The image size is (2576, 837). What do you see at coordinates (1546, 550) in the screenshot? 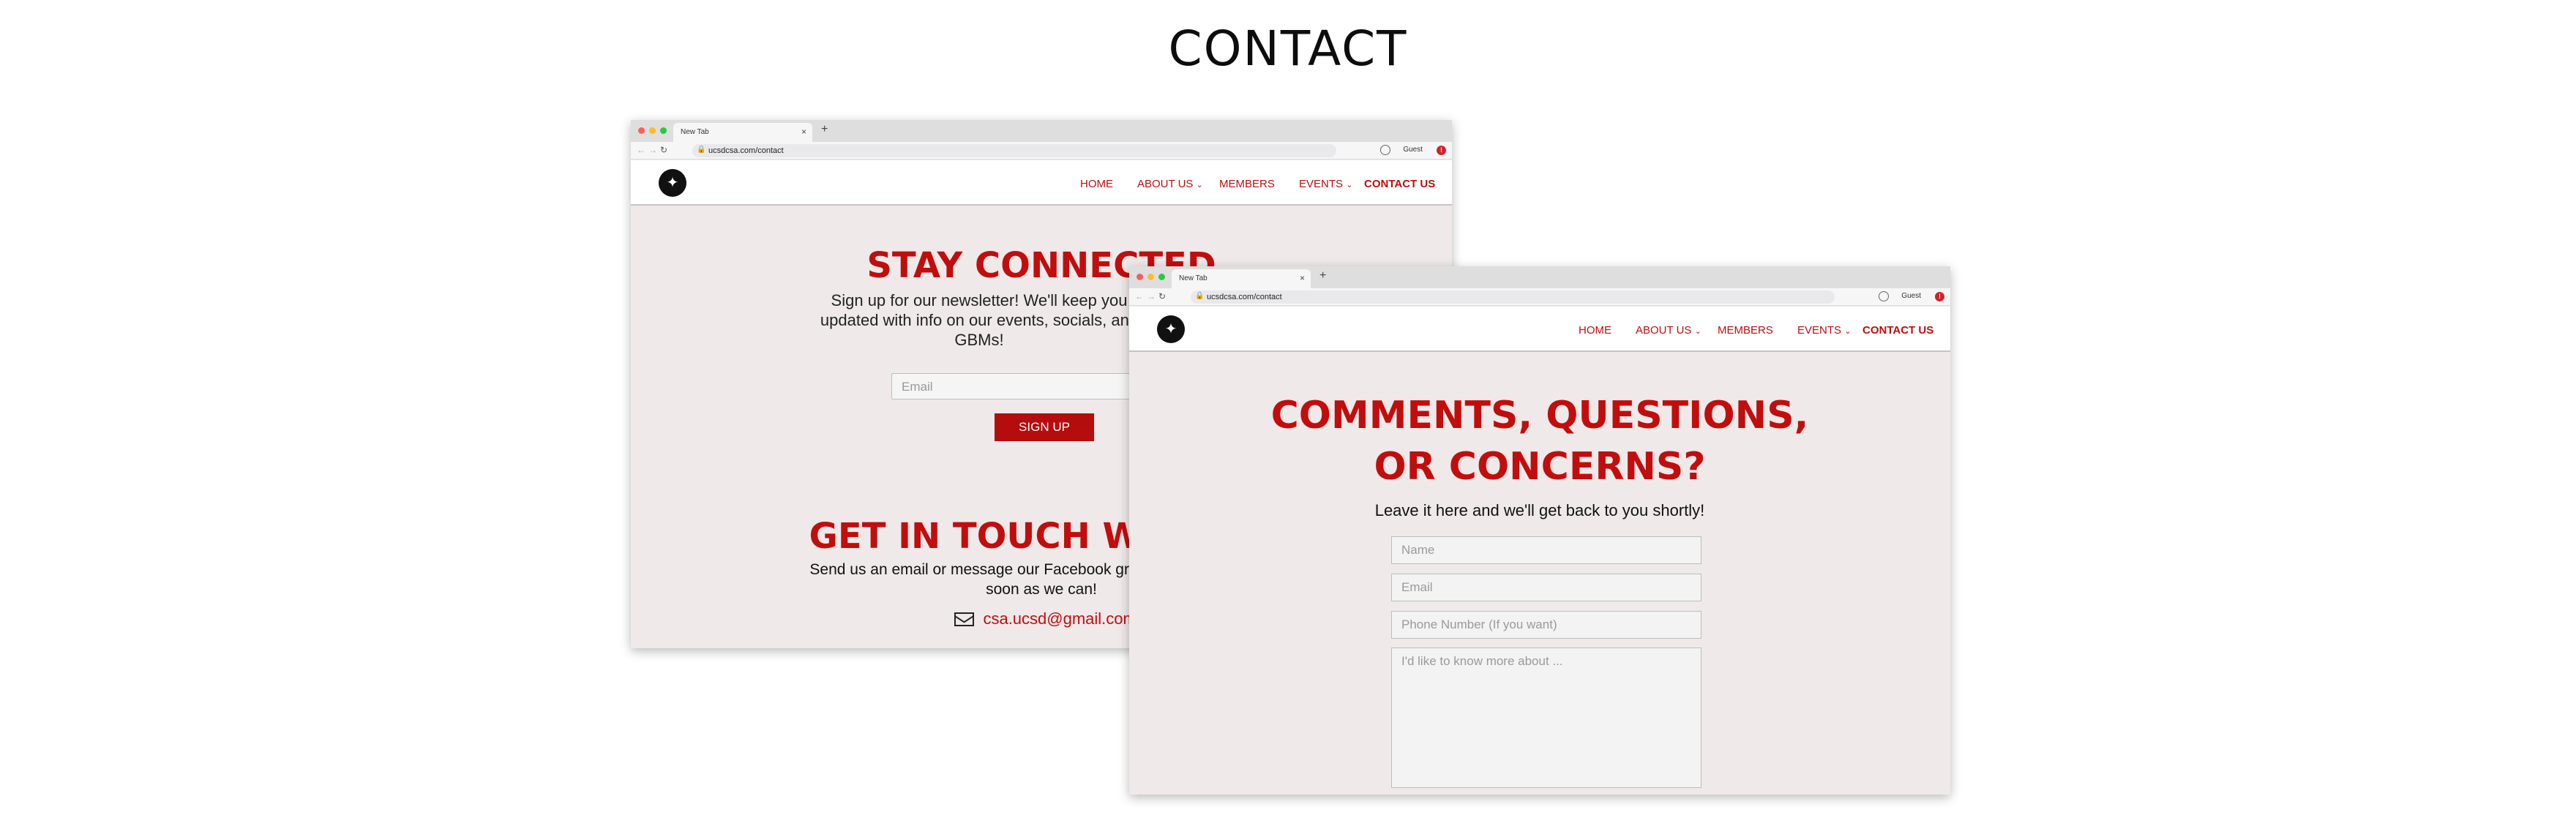
I see `name-input: Name` at bounding box center [1546, 550].